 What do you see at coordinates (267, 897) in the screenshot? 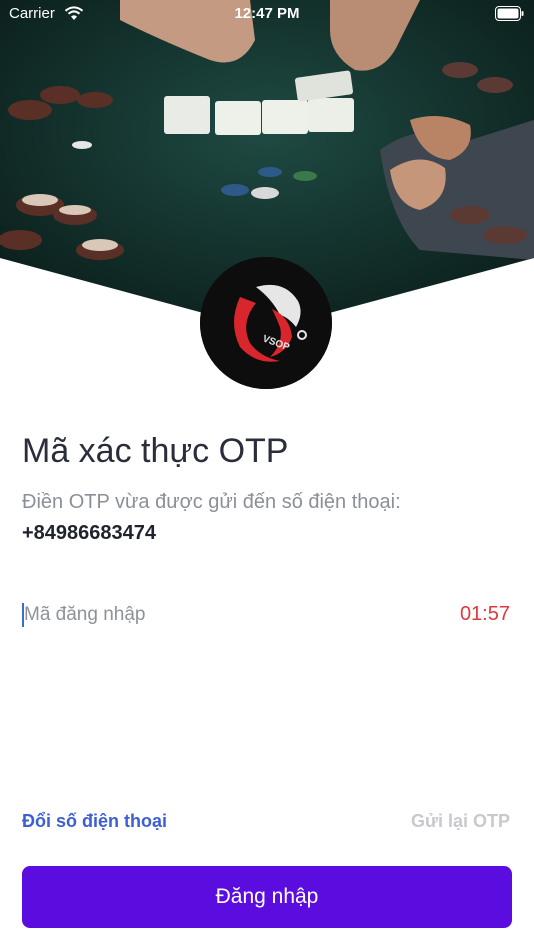
I see `login-button: Đăng nhập` at bounding box center [267, 897].